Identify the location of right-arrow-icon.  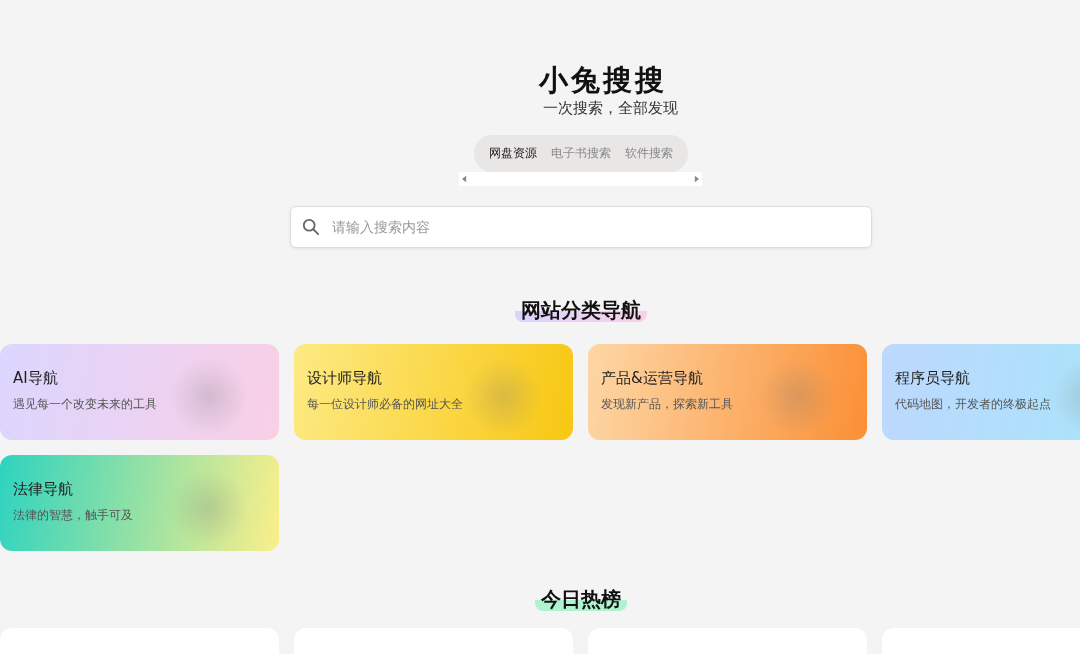
(696, 179).